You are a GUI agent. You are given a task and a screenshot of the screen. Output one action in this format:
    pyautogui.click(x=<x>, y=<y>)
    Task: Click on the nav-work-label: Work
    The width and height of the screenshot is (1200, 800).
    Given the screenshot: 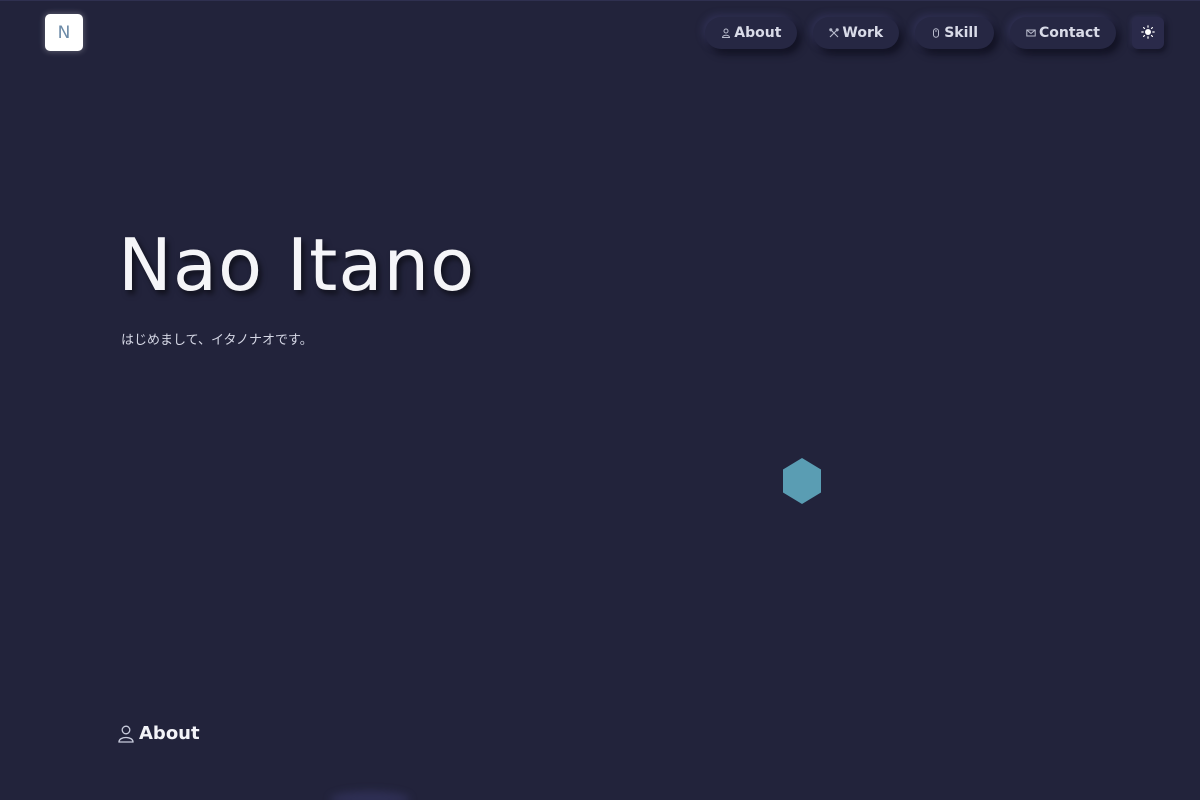 What is the action you would take?
    pyautogui.click(x=863, y=33)
    